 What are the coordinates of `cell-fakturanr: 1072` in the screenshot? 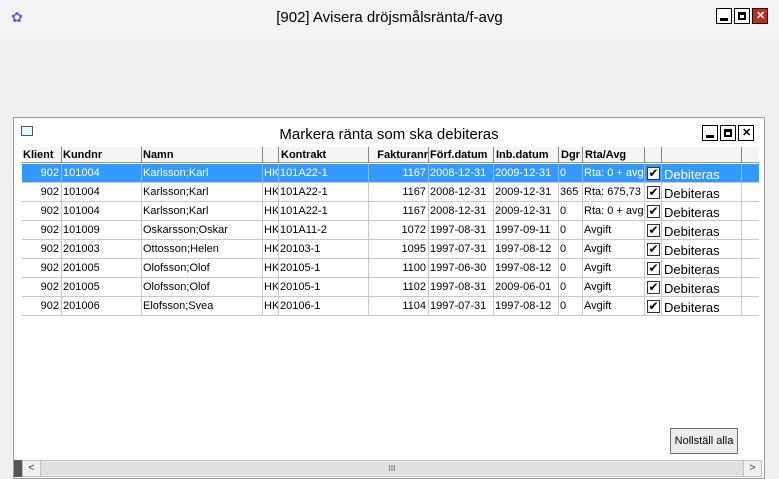 It's located at (399, 230).